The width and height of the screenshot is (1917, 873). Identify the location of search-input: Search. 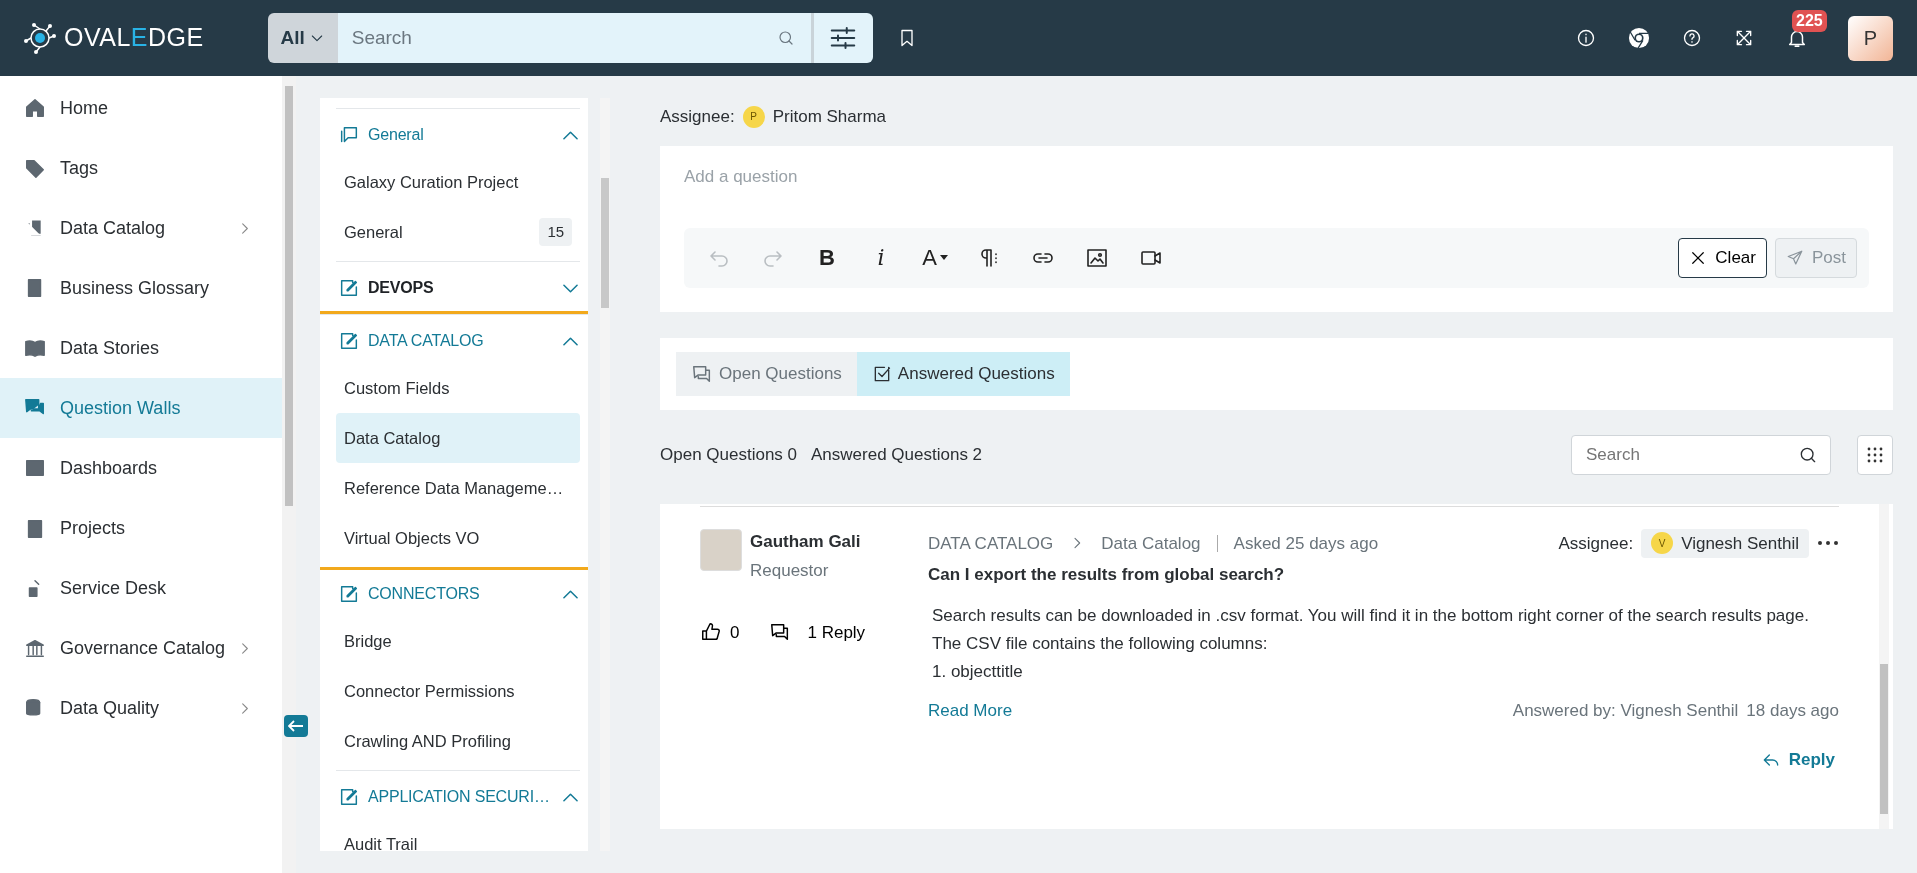
(557, 38).